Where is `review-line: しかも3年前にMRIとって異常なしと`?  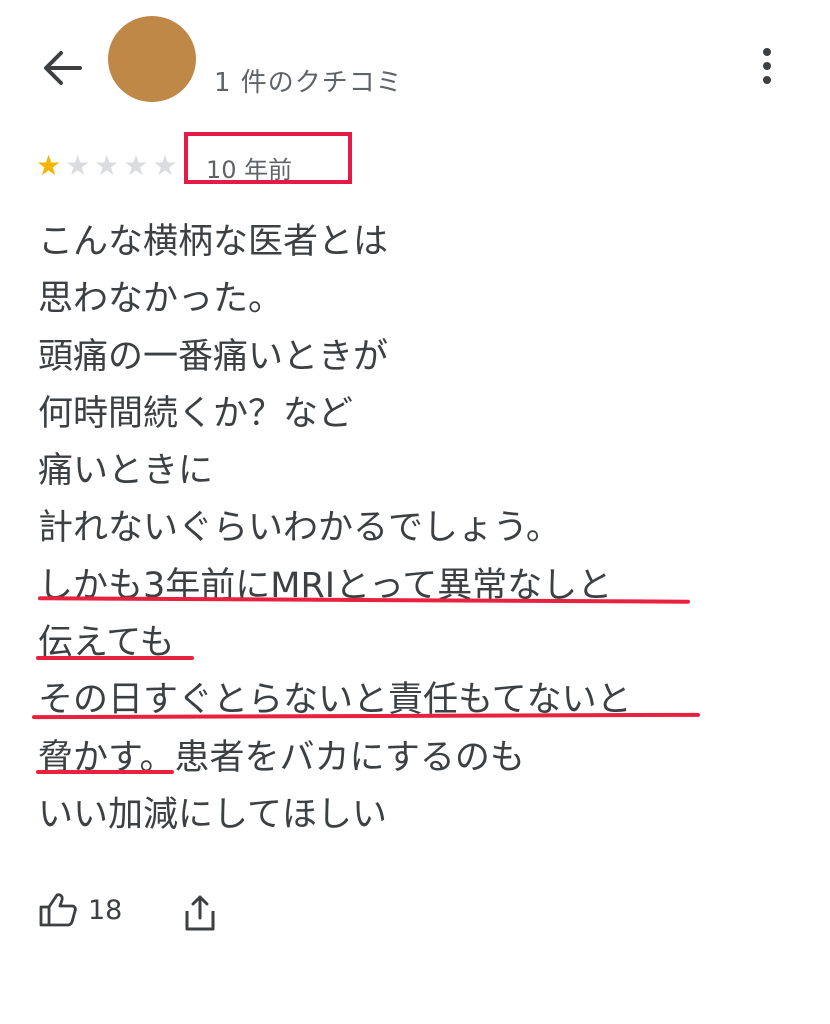
review-line: しかも3年前にMRIとって異常なしと is located at coordinates (325, 585).